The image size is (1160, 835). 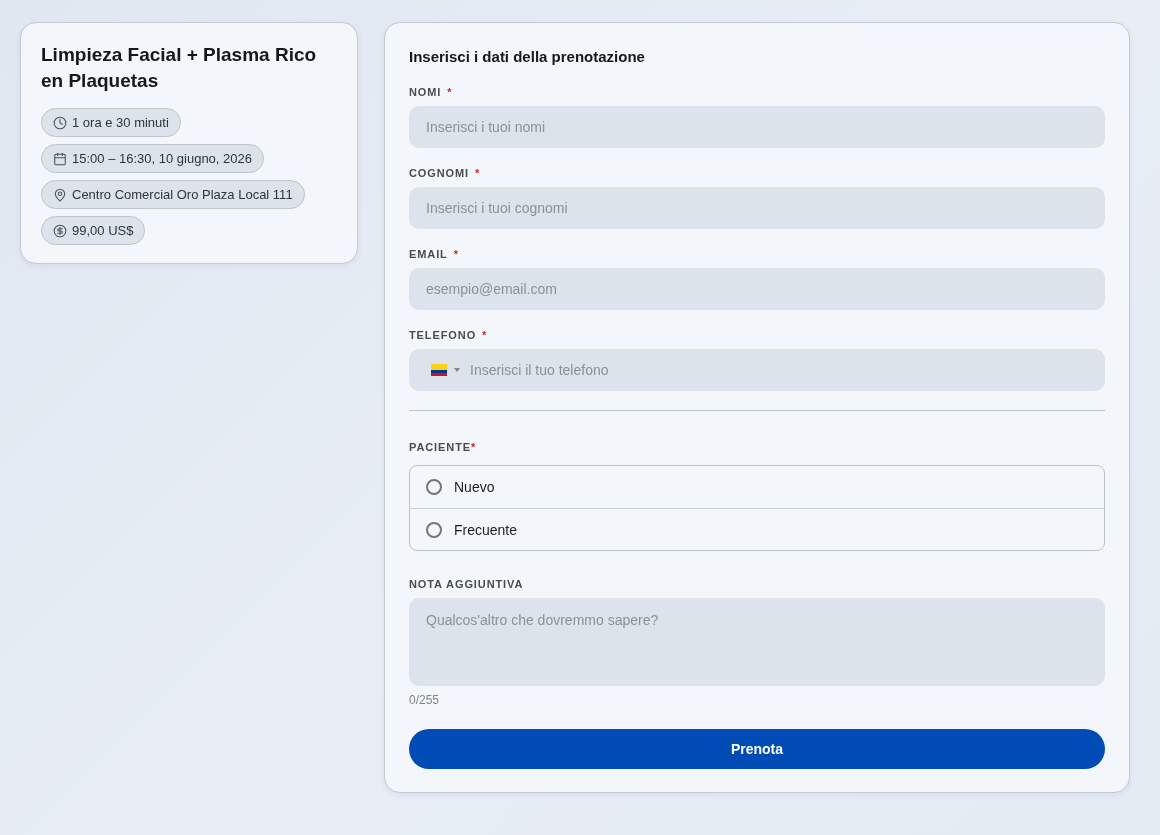 What do you see at coordinates (428, 254) in the screenshot?
I see `field-label: EMAIL` at bounding box center [428, 254].